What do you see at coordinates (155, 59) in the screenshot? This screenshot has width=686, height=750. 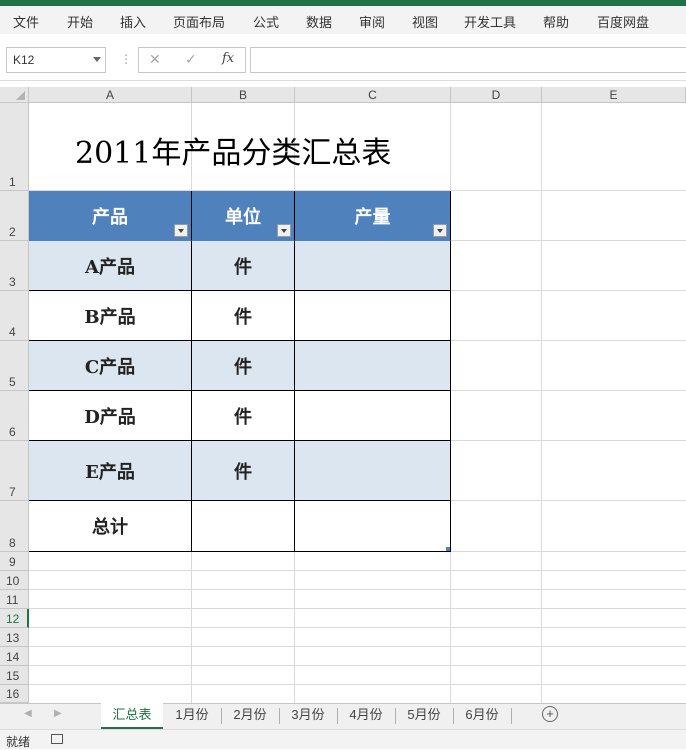 I see `cancel-icon: ✕` at bounding box center [155, 59].